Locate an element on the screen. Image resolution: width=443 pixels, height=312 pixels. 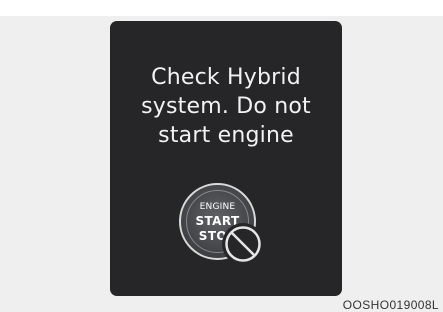
top-strip is located at coordinates (221, 8).